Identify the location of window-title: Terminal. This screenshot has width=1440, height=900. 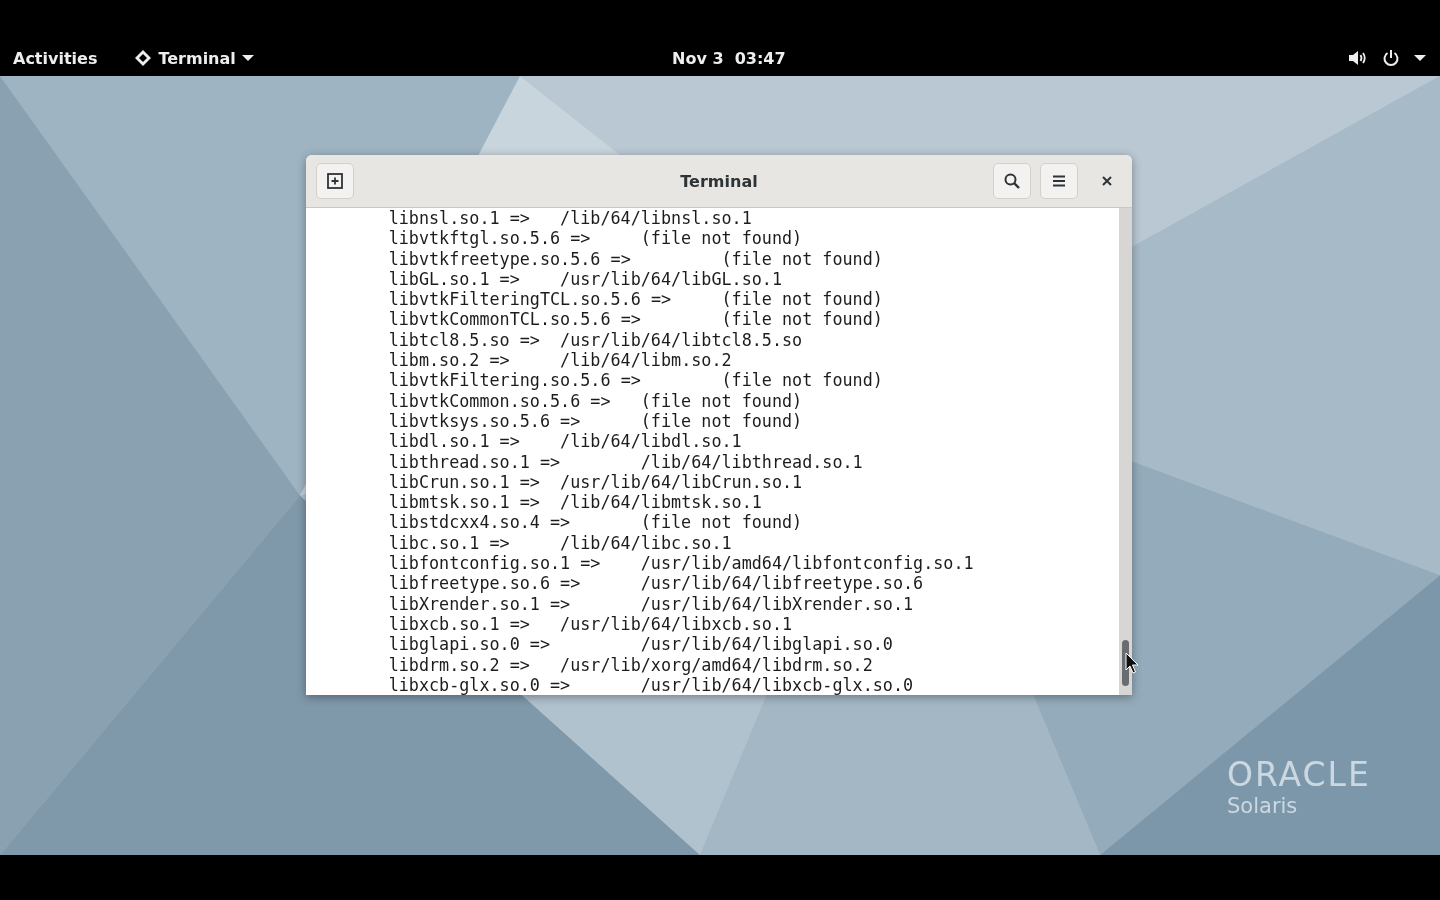
(719, 181).